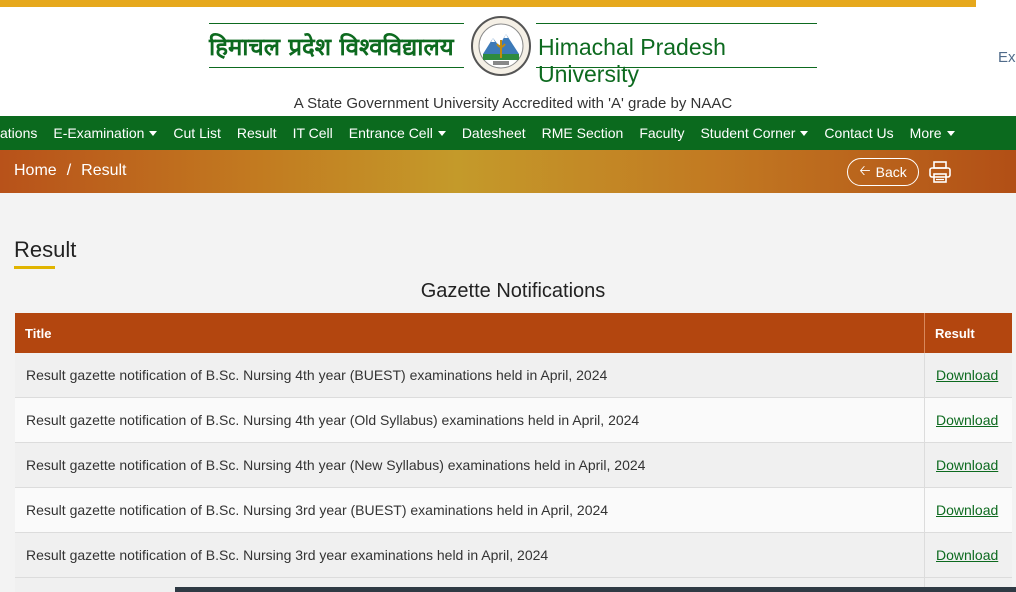 This screenshot has height=592, width=1016. I want to click on top-gold-strip, so click(488, 3).